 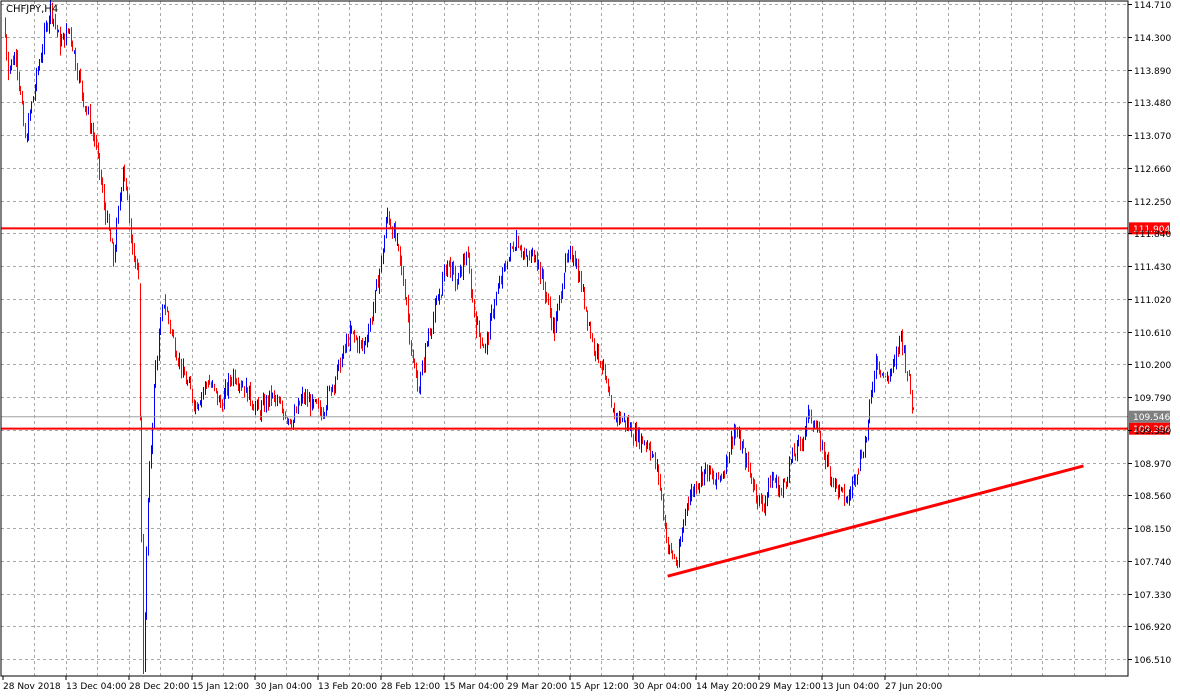 I want to click on y-tick-label: 111.020, so click(x=1152, y=301).